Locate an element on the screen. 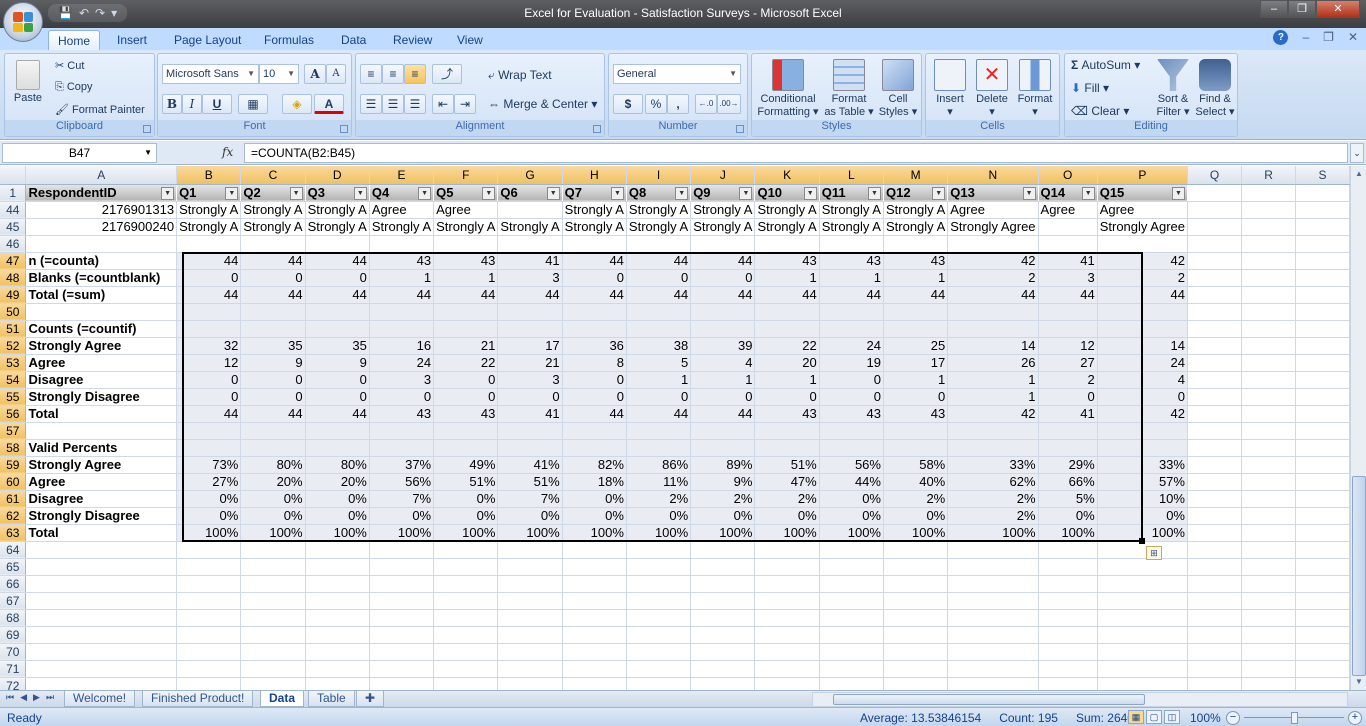  tab-insert: Insert is located at coordinates (132, 40).